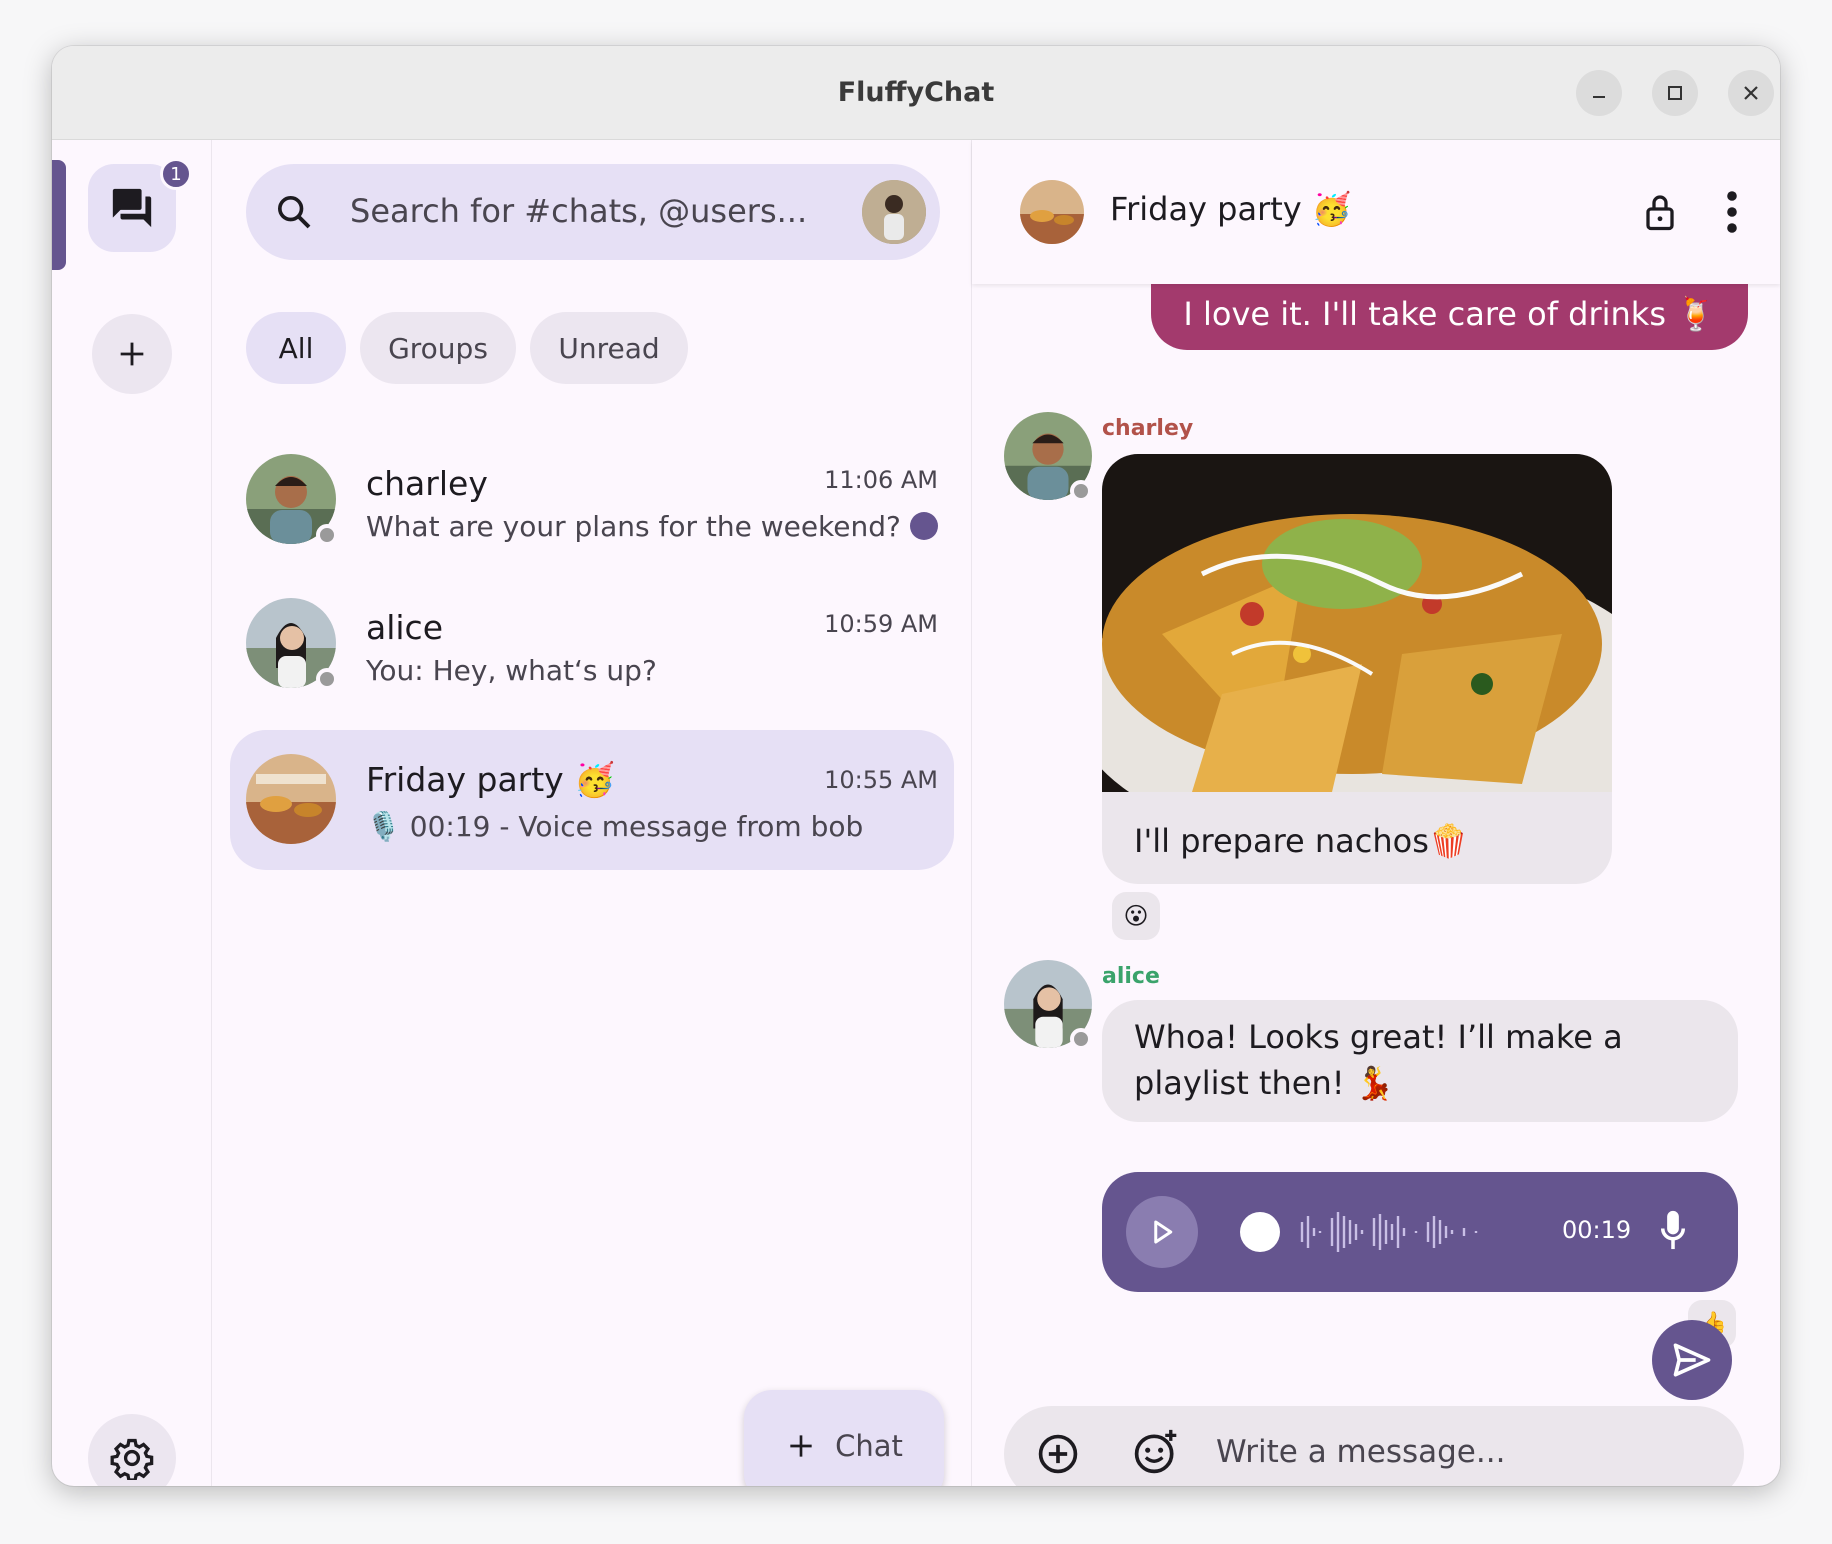 This screenshot has width=1832, height=1544. I want to click on close-button, so click(1751, 93).